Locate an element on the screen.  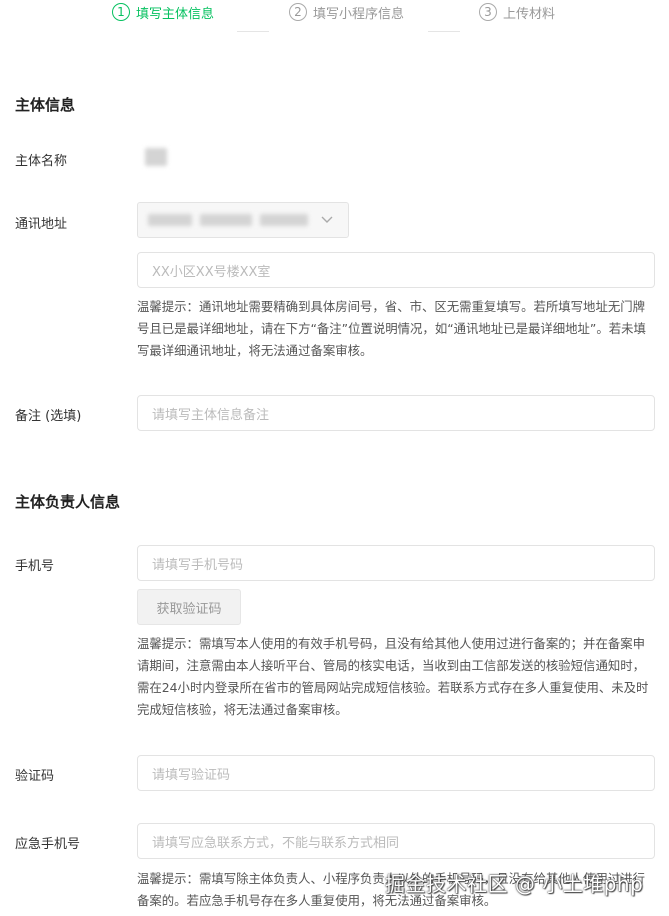
chevron-down-icon is located at coordinates (327, 219).